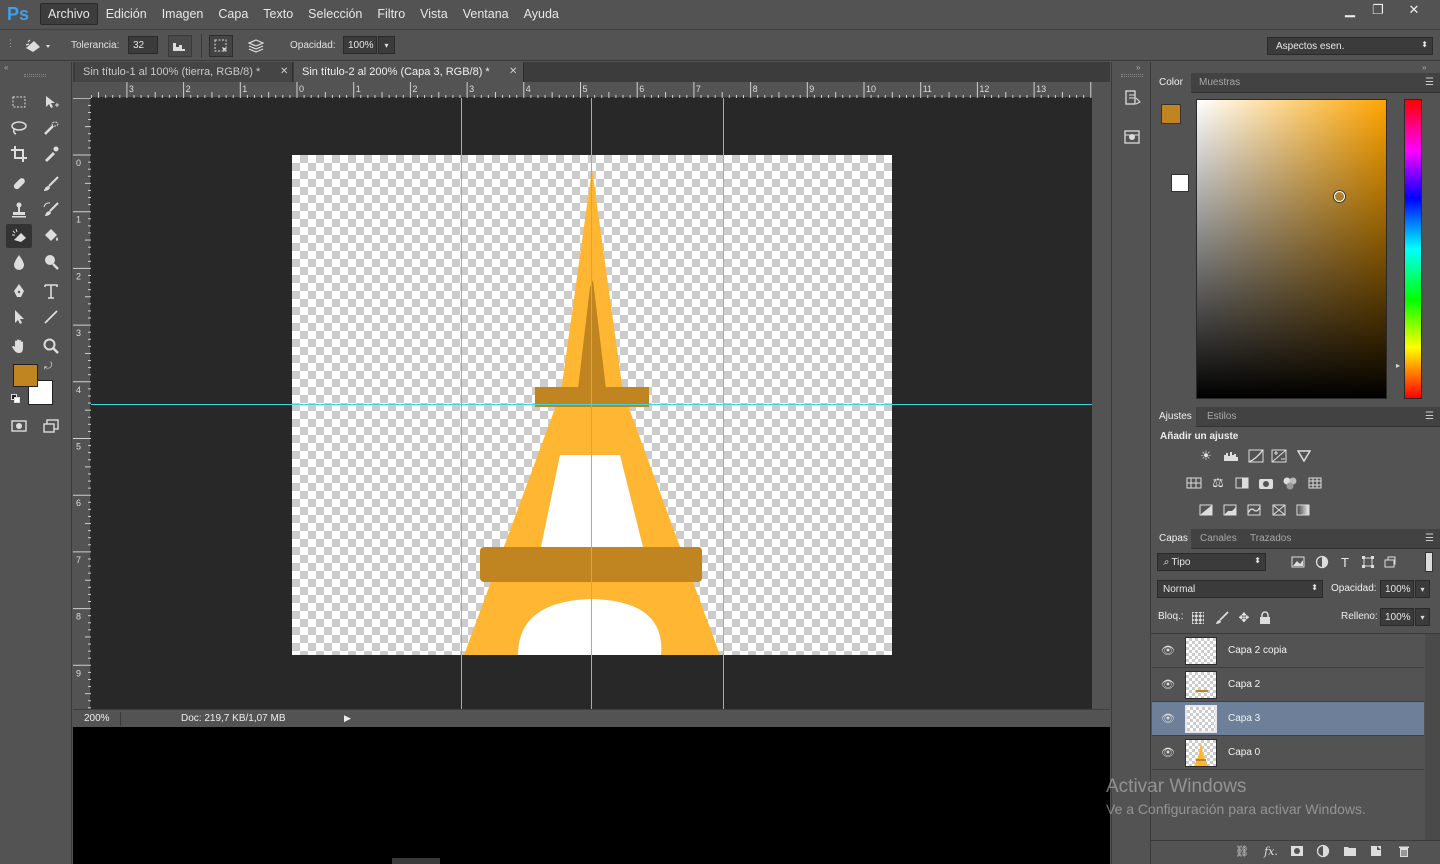 The image size is (1440, 864). I want to click on brush-tool, so click(51, 184).